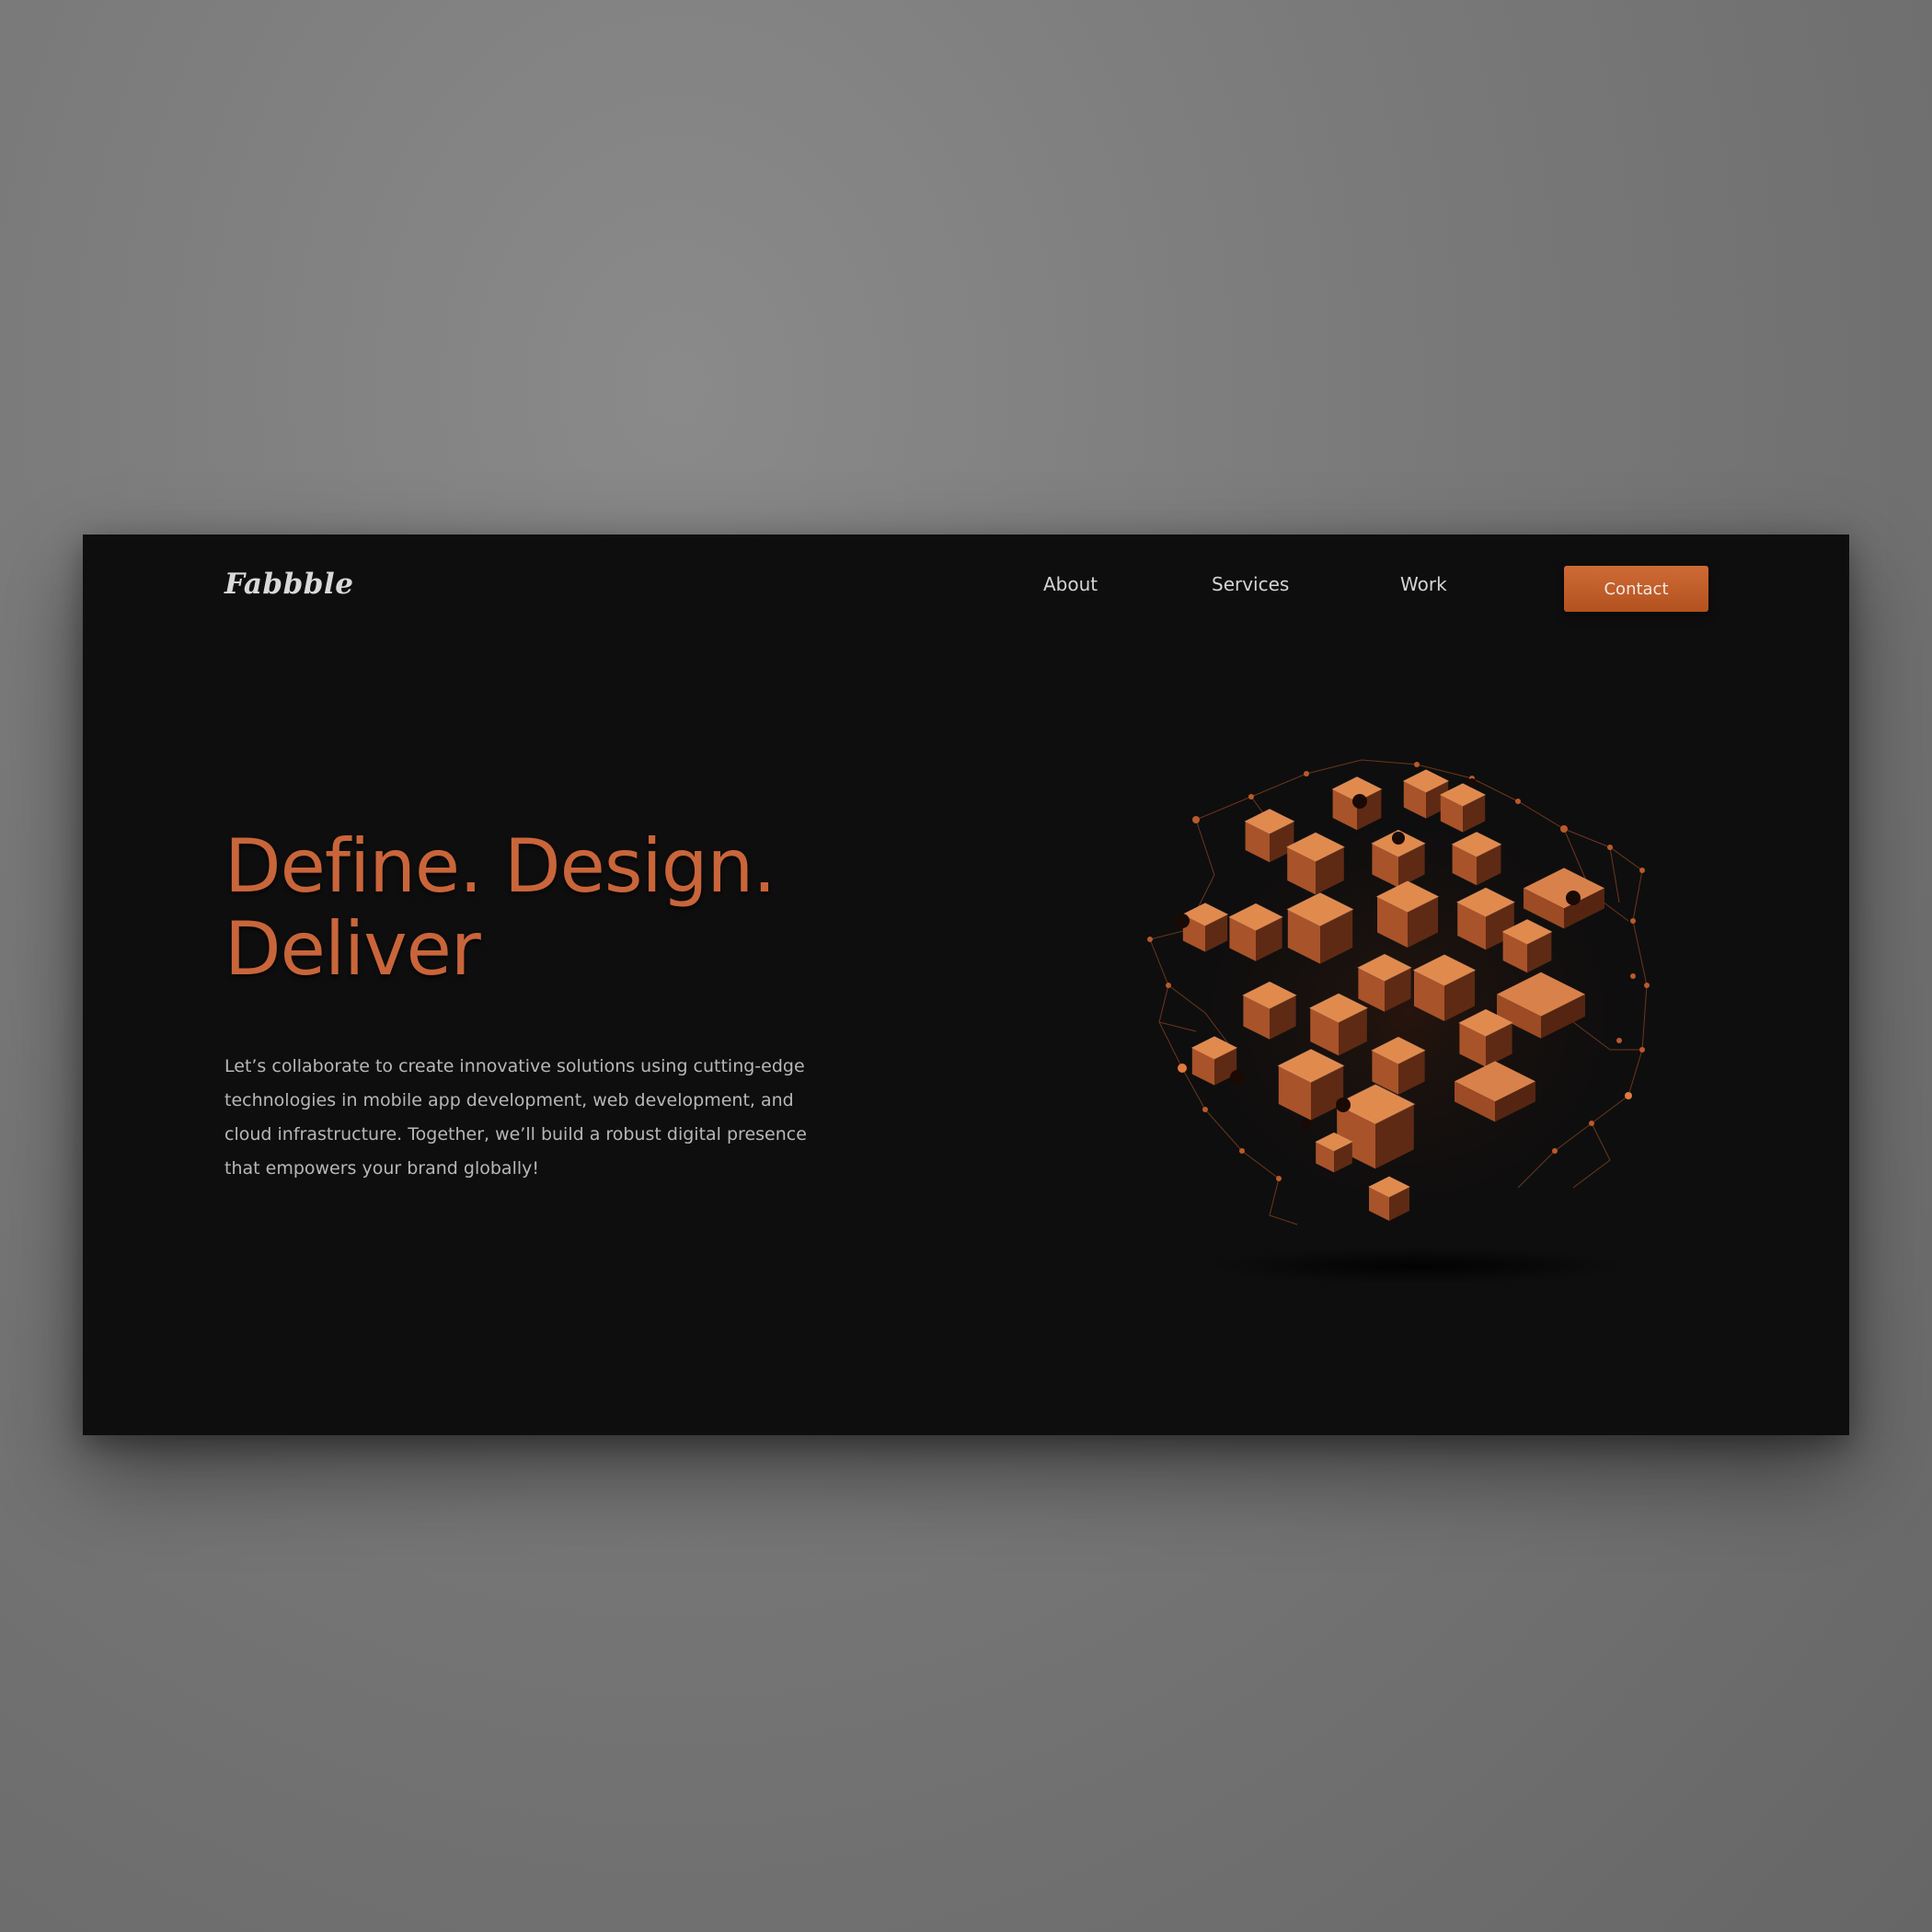  What do you see at coordinates (500, 866) in the screenshot?
I see `hero-title-line-1: Define. Design.` at bounding box center [500, 866].